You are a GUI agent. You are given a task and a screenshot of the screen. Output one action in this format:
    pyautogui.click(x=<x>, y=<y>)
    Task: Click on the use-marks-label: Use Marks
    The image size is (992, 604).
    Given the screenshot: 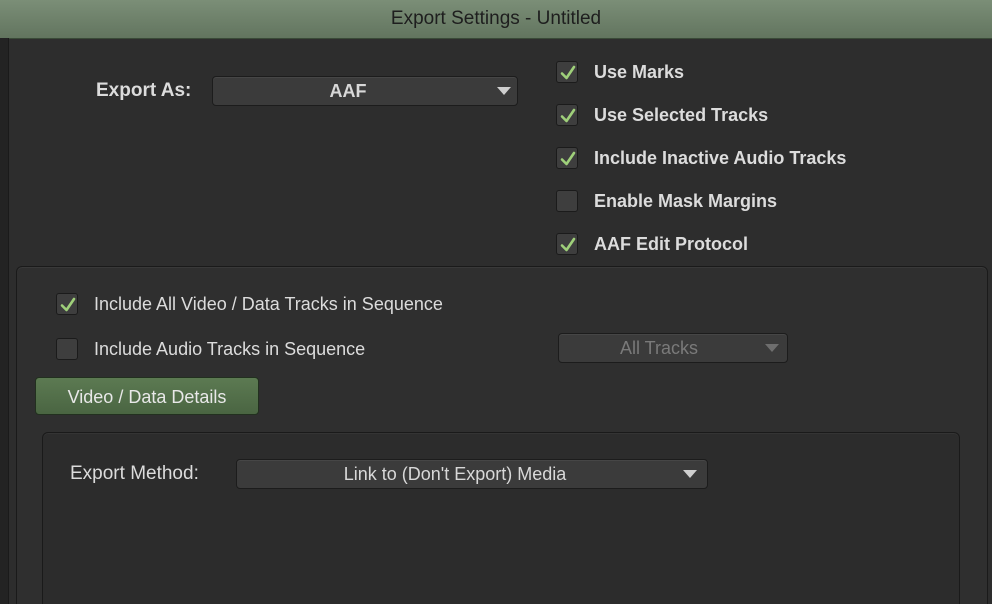 What is the action you would take?
    pyautogui.click(x=639, y=72)
    